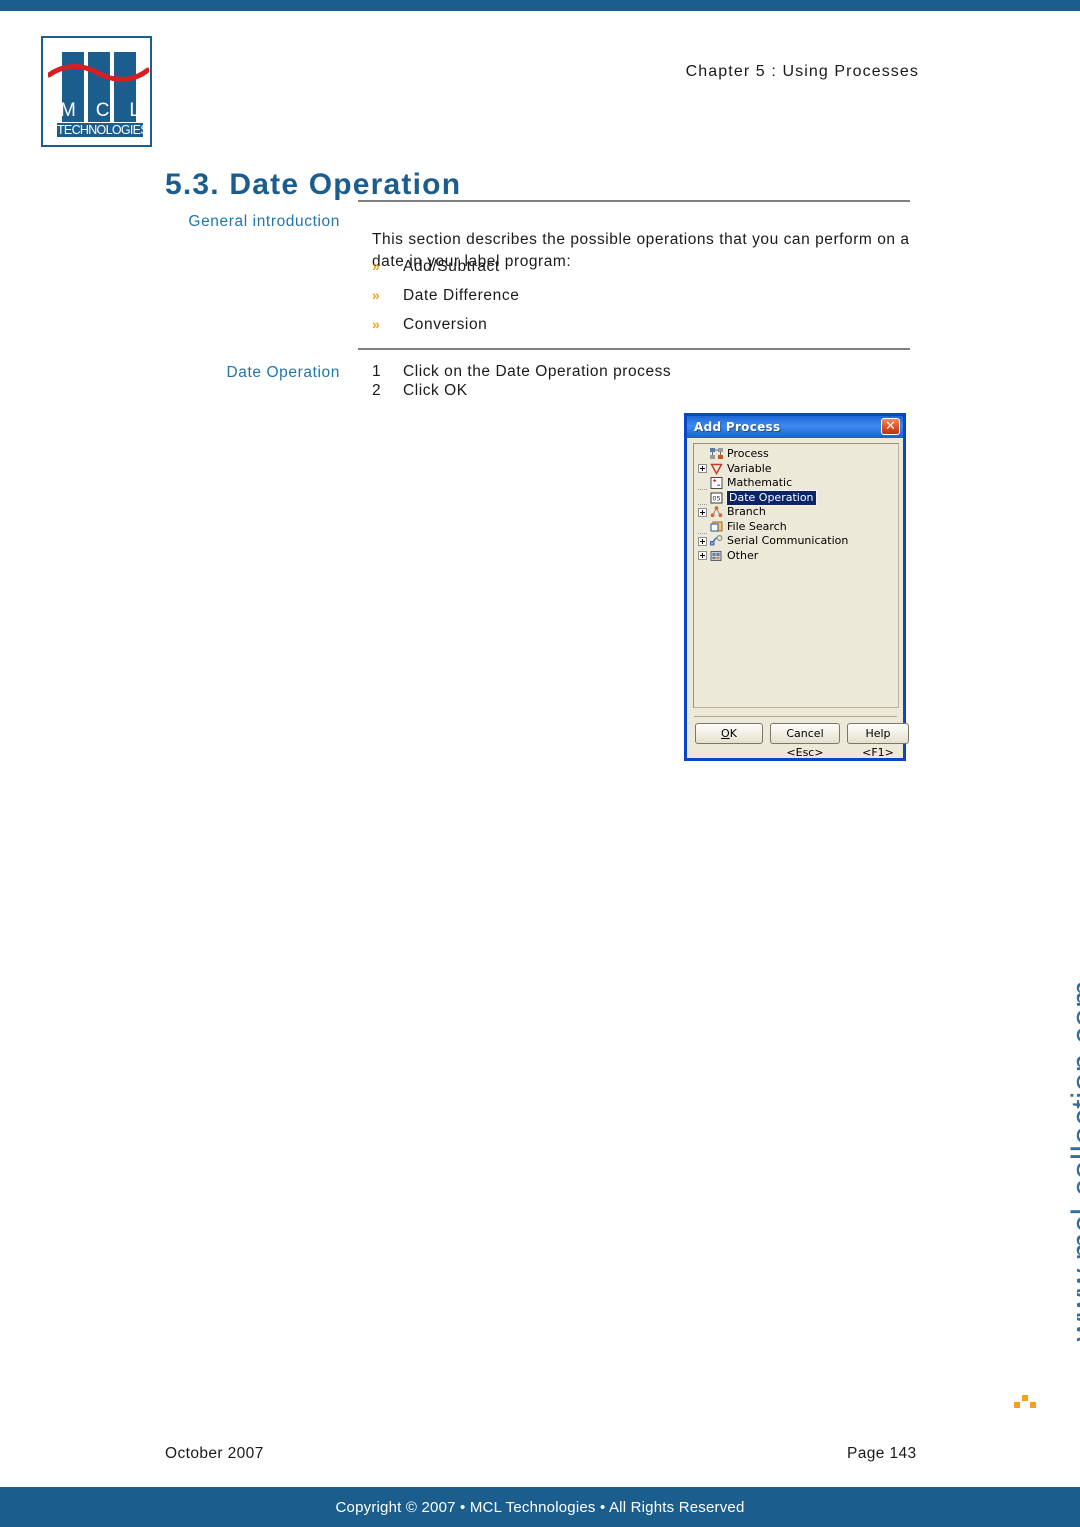  What do you see at coordinates (716, 541) in the screenshot?
I see `serial-communication-icon` at bounding box center [716, 541].